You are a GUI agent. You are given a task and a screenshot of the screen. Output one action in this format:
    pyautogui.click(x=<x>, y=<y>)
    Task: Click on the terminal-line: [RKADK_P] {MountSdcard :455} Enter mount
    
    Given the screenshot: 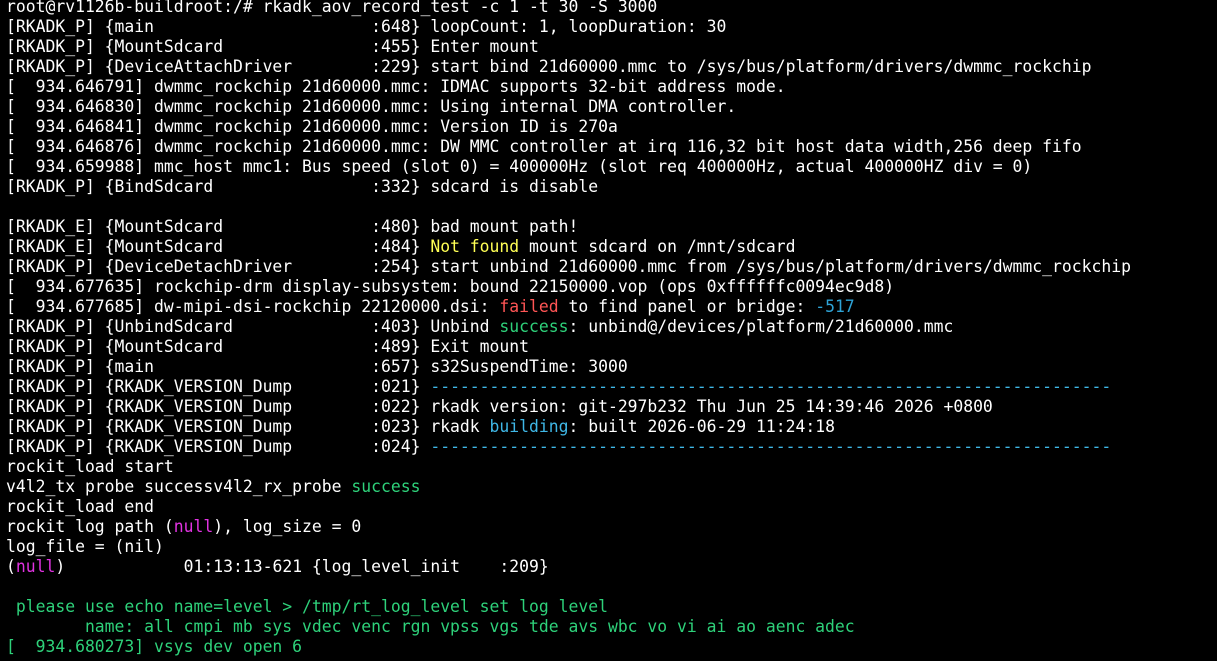 What is the action you would take?
    pyautogui.click(x=611, y=47)
    